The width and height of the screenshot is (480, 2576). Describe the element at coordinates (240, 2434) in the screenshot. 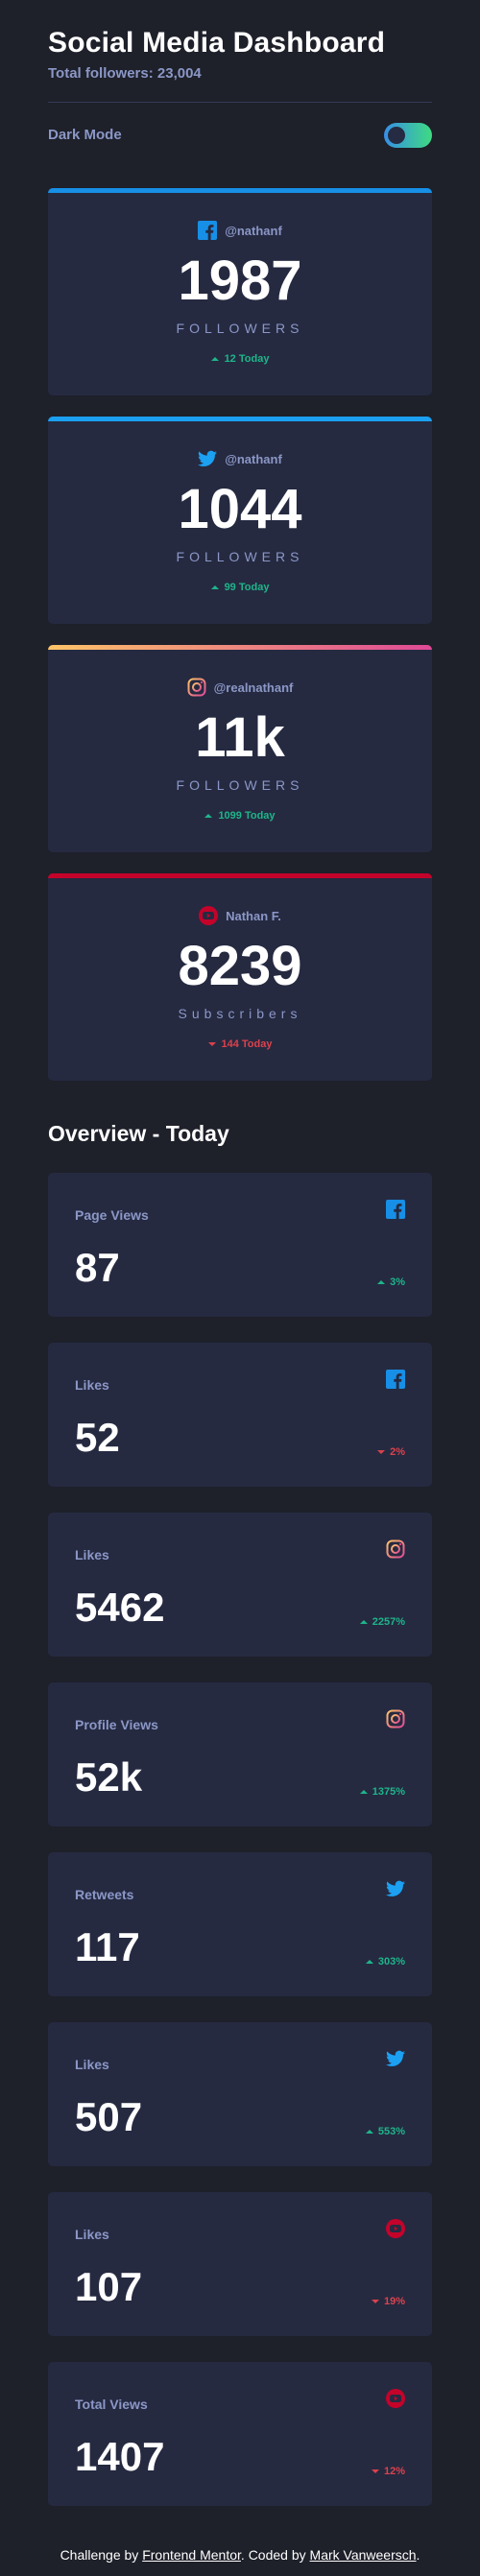

I see `overview-card: Total Views 1407 12%` at that location.